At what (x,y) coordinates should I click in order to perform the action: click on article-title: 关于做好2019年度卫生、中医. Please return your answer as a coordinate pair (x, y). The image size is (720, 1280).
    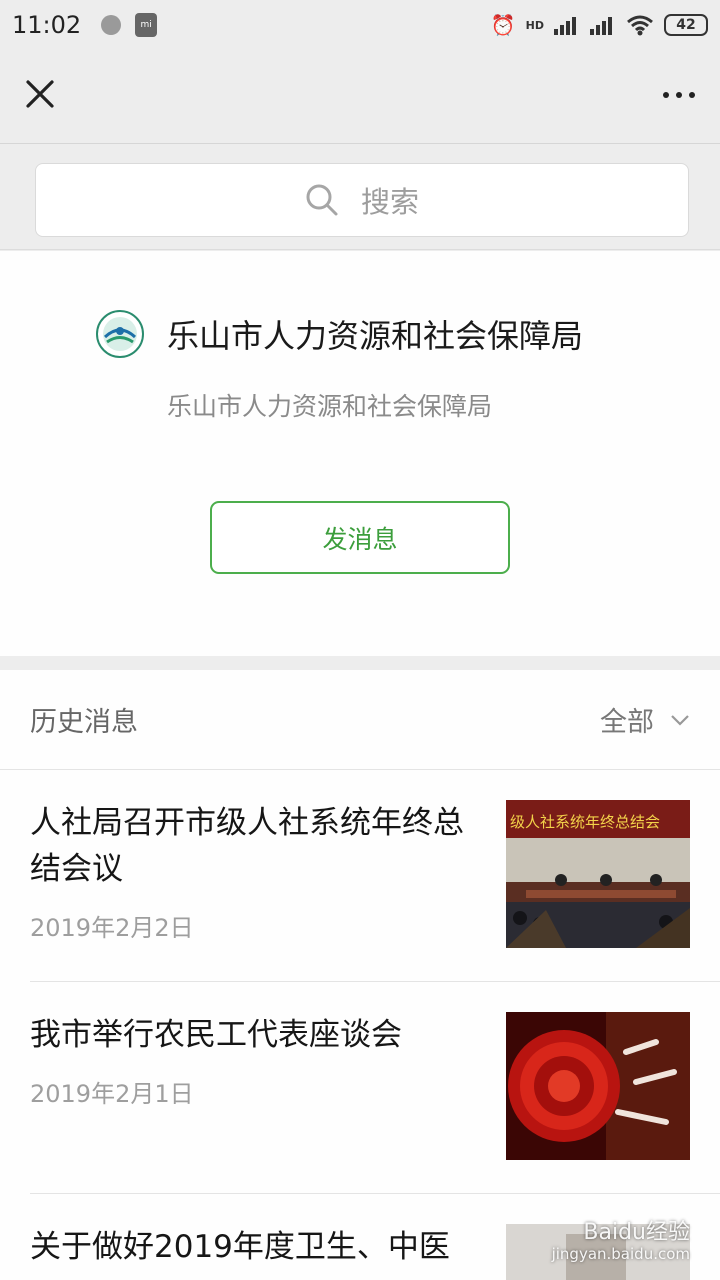
    Looking at the image, I should click on (240, 1247).